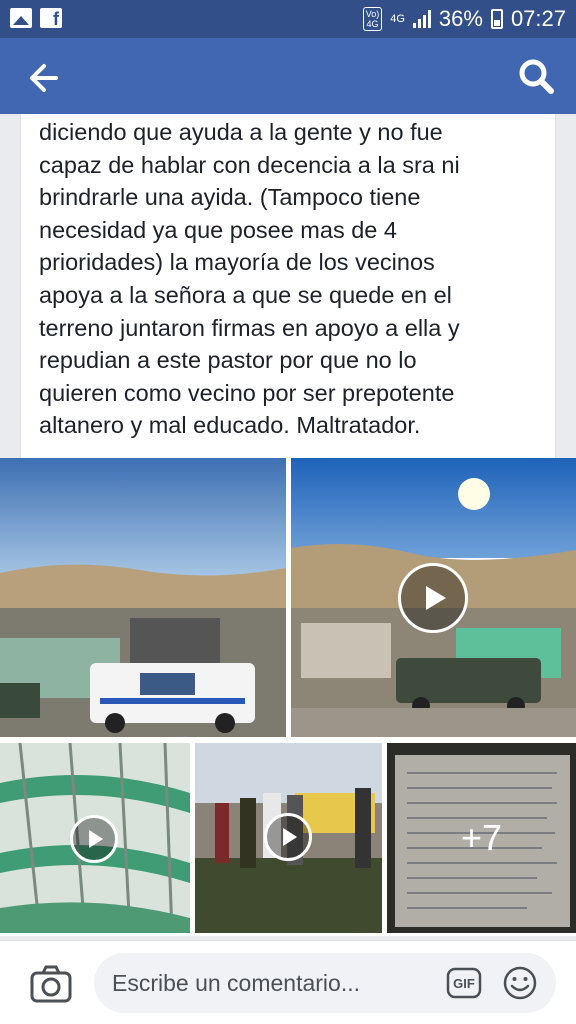 The width and height of the screenshot is (576, 1024). I want to click on signal-icon, so click(421, 19).